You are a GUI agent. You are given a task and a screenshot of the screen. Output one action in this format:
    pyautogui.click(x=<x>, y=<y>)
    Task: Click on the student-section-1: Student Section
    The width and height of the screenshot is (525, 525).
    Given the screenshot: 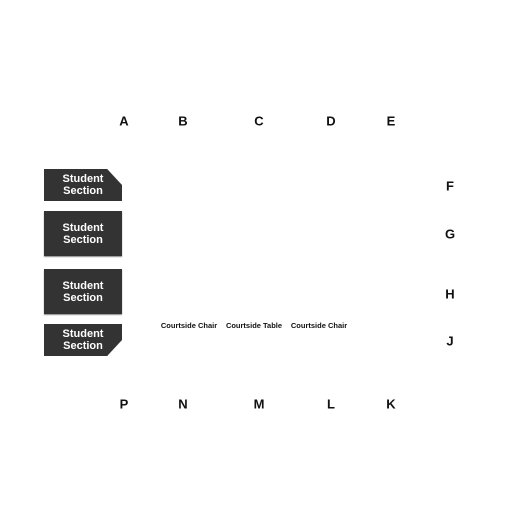 What is the action you would take?
    pyautogui.click(x=83, y=185)
    